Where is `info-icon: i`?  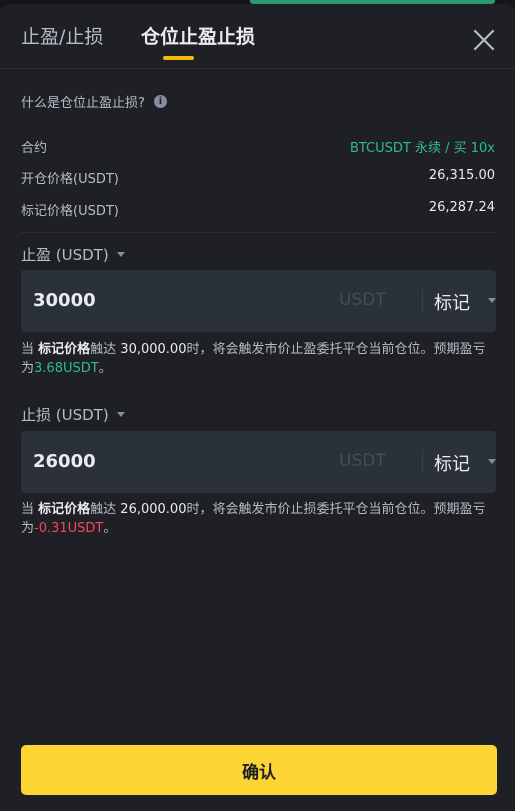
info-icon: i is located at coordinates (160, 101).